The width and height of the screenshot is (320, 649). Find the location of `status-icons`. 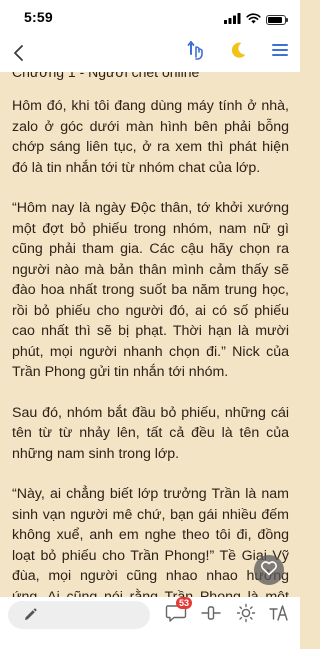

status-icons is located at coordinates (256, 20).